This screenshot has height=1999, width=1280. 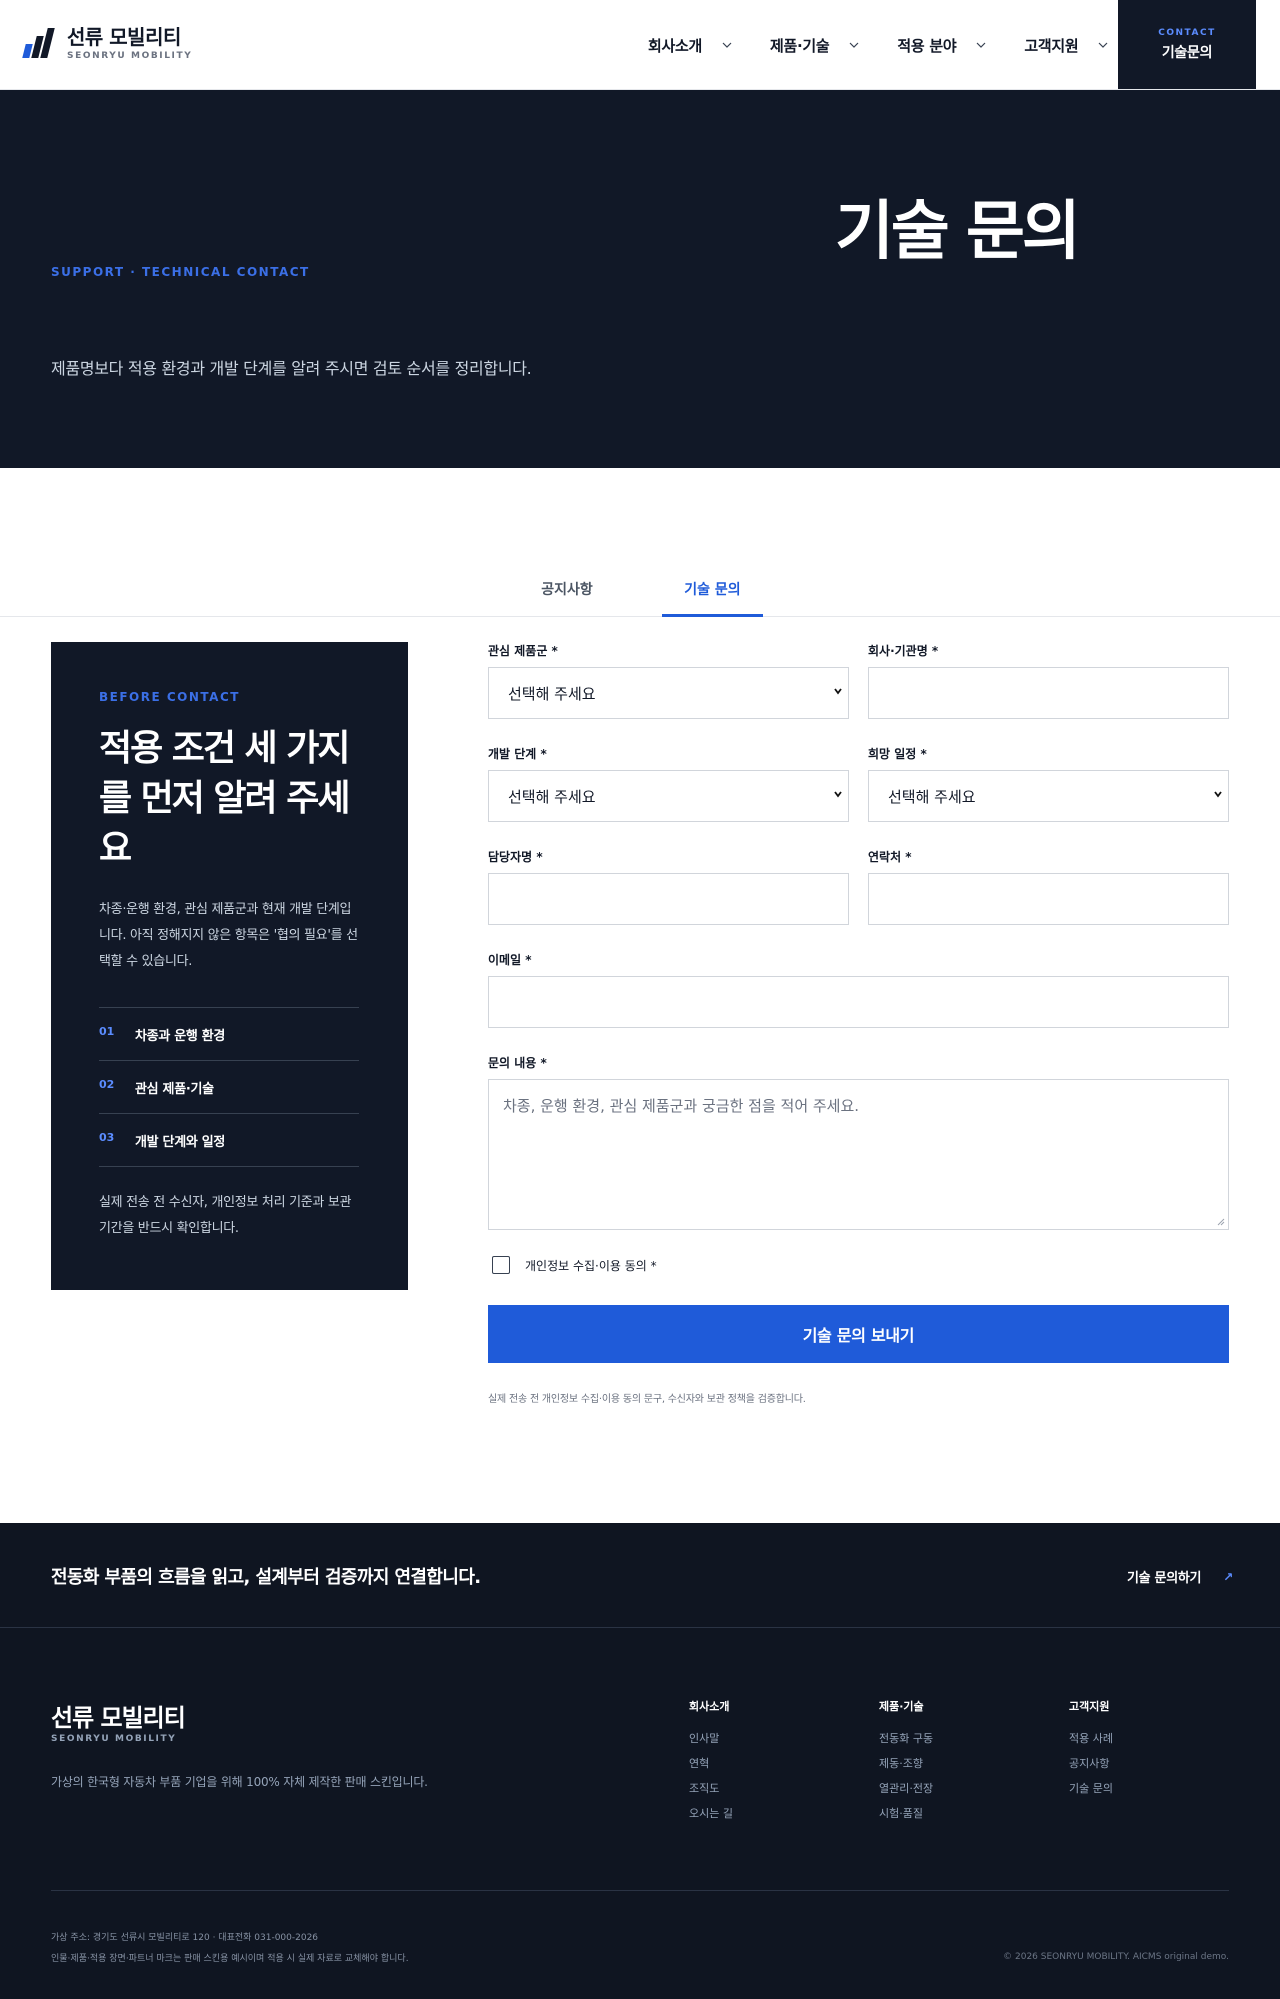 I want to click on list-item: 01 차종과 운행 환경, so click(x=229, y=1034).